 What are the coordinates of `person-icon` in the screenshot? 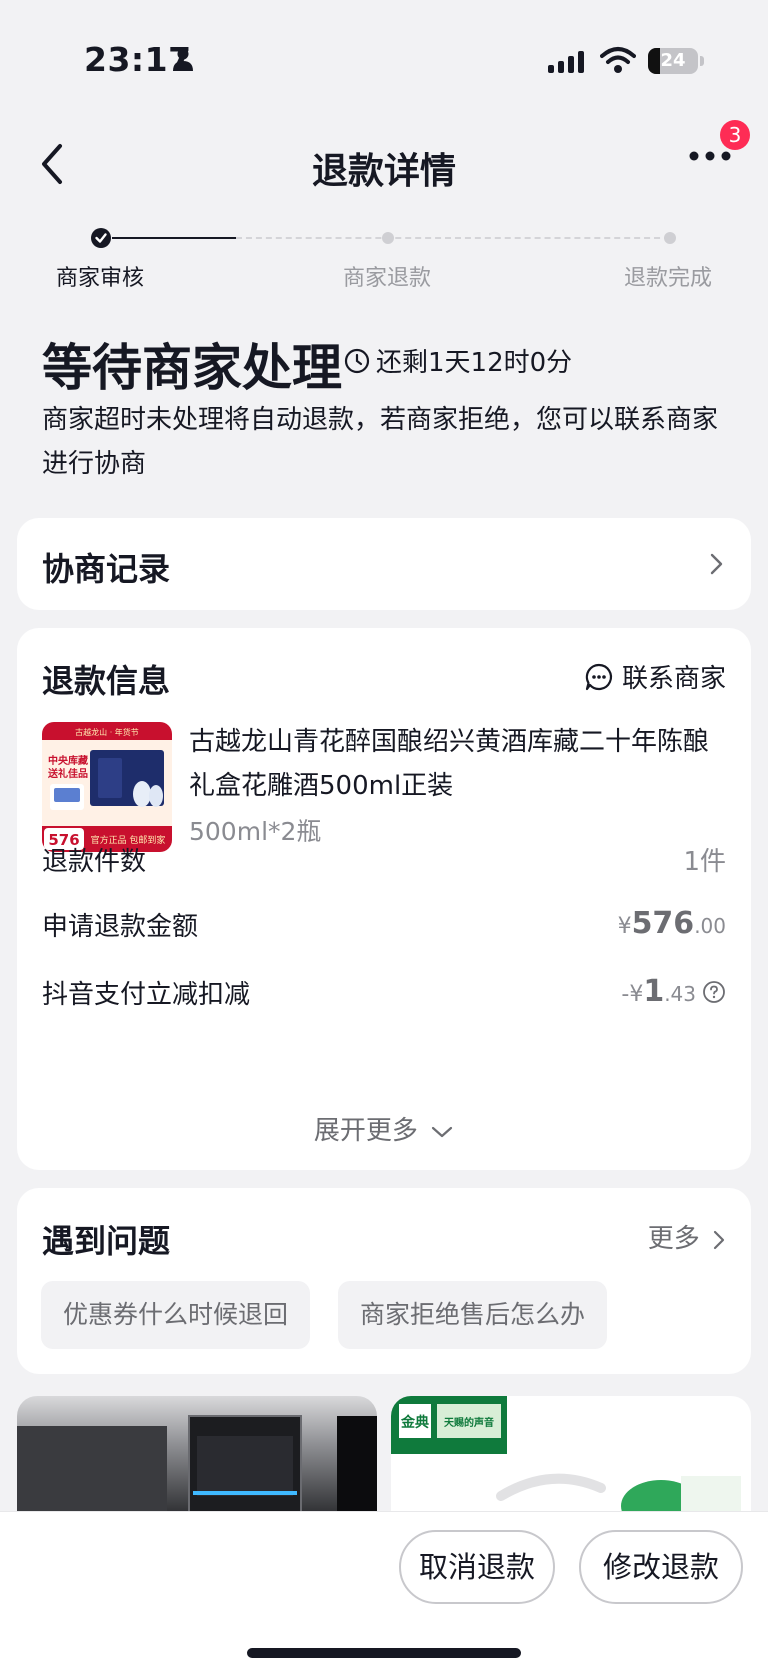 It's located at (183, 59).